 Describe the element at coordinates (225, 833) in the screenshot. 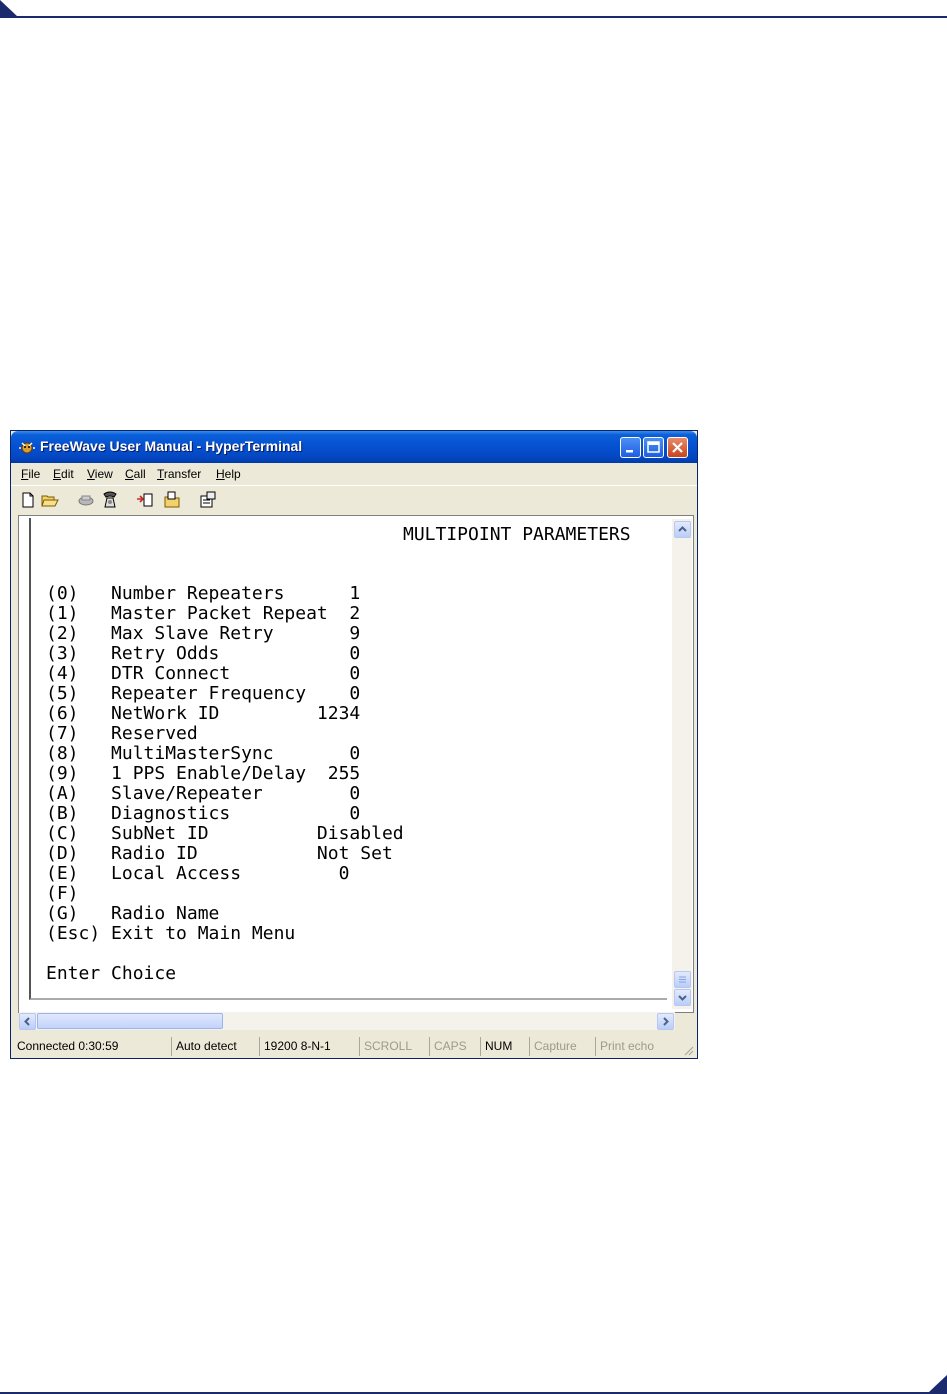

I see `terminal-line: (C) SubNet ID Disabled` at that location.